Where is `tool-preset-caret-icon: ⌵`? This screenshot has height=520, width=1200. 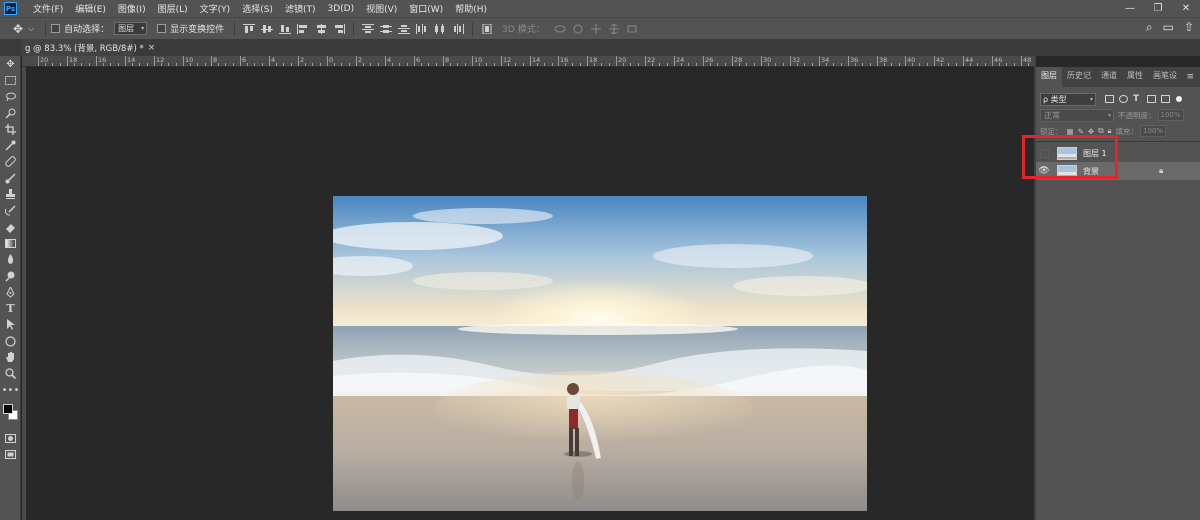
tool-preset-caret-icon: ⌵ is located at coordinates (31, 29).